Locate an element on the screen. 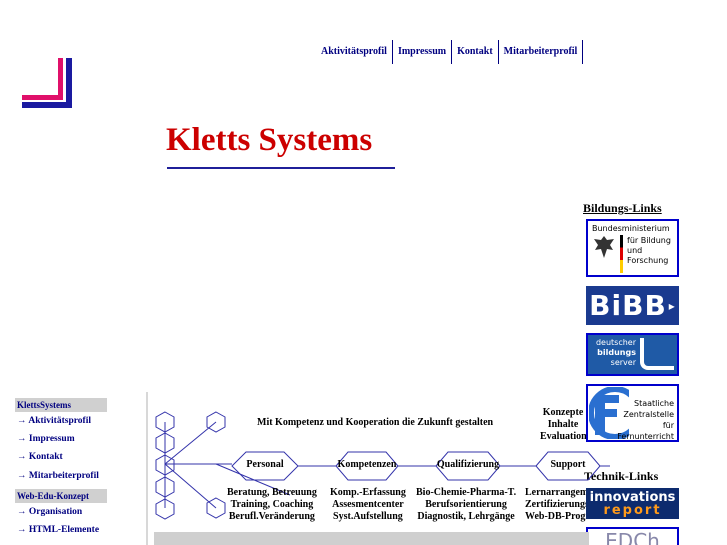 The image size is (727, 545). menu-item-organisation: → Organisation is located at coordinates (49, 512).